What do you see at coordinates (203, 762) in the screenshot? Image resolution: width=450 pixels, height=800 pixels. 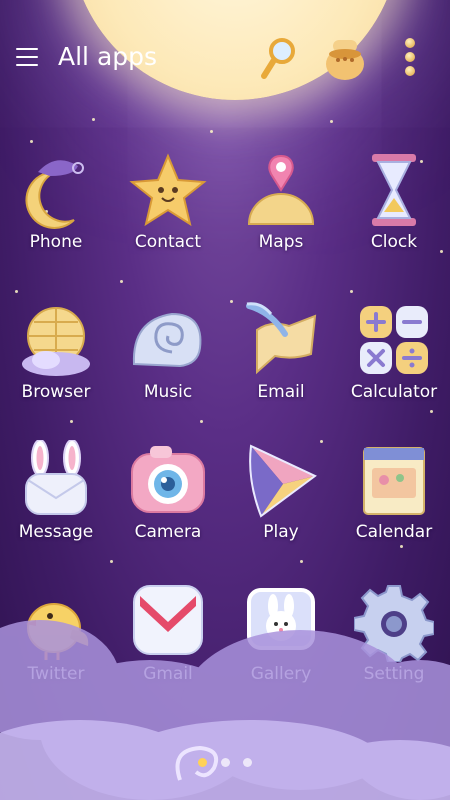 I see `page-dot-active` at bounding box center [203, 762].